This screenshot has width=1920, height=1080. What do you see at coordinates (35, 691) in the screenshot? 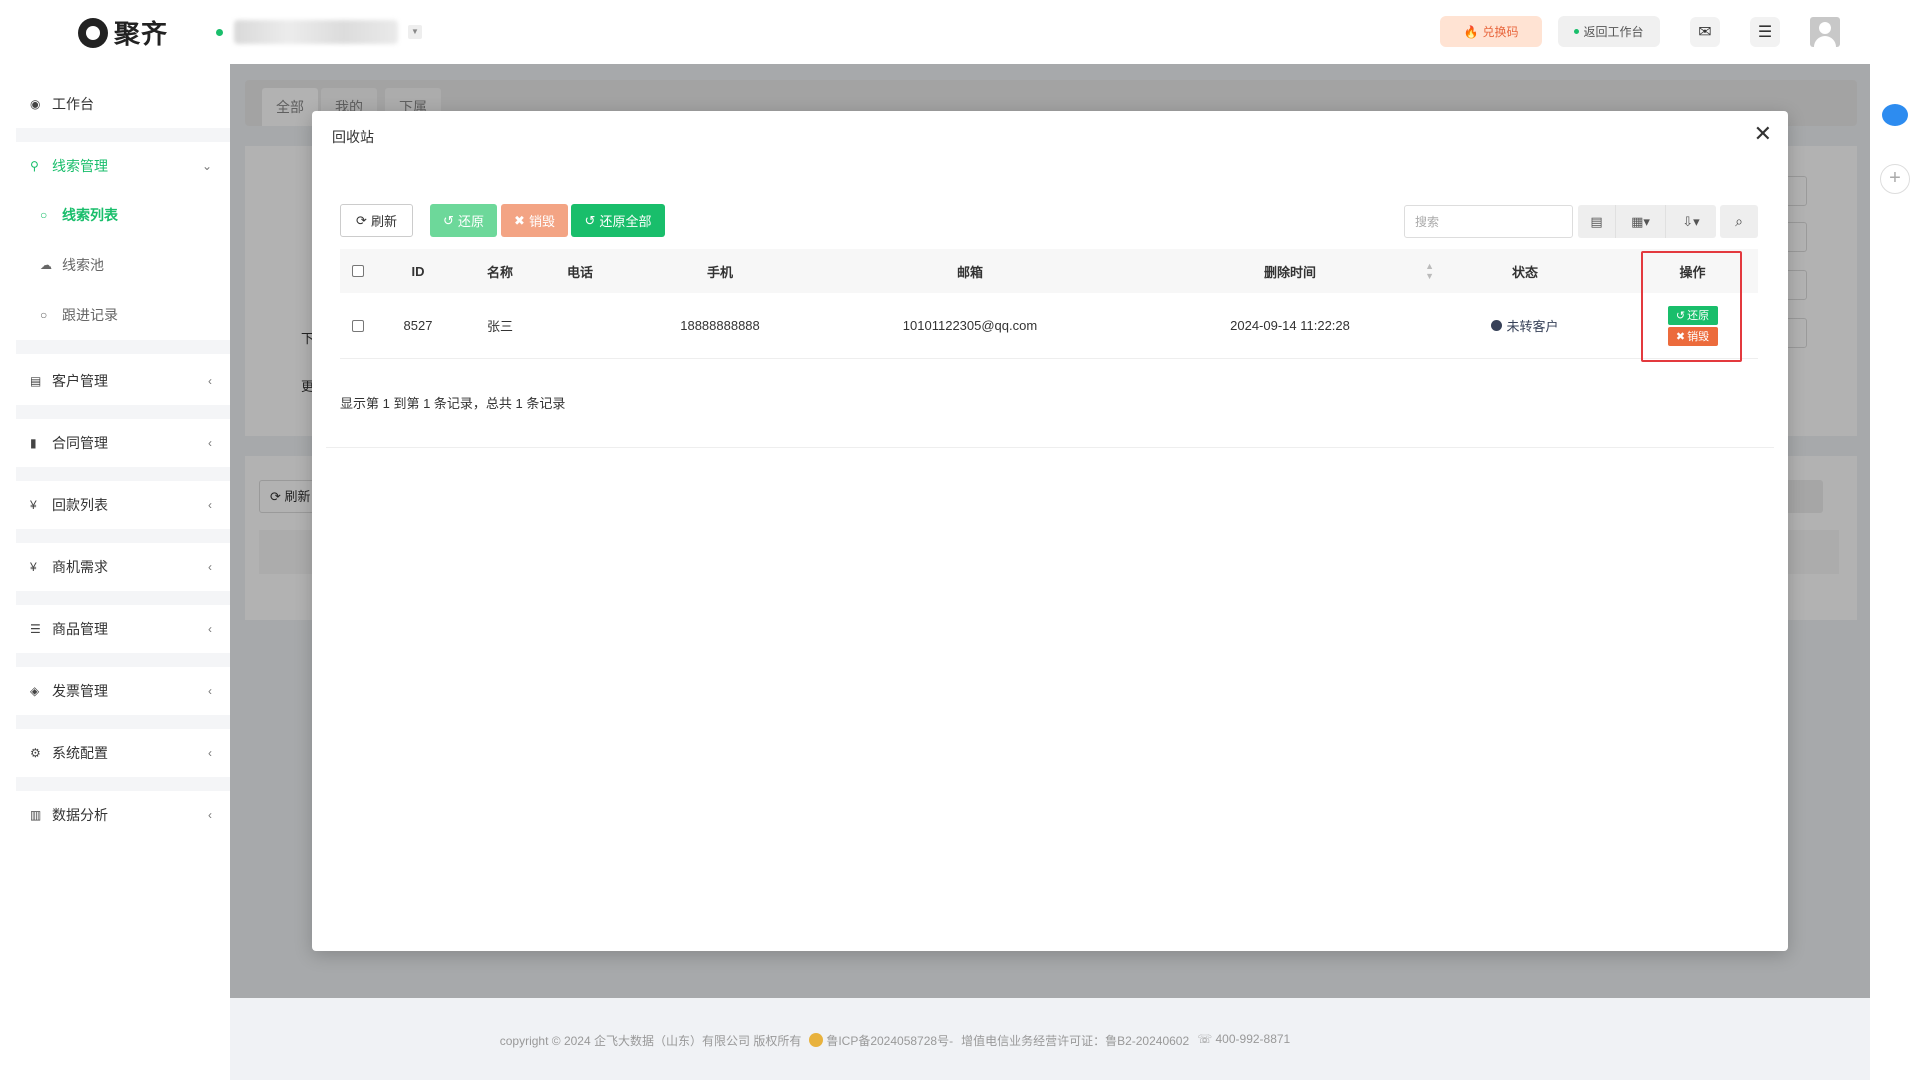
I see `tag-icon: ◈` at bounding box center [35, 691].